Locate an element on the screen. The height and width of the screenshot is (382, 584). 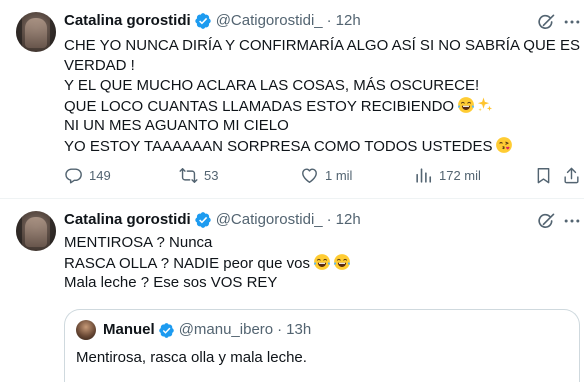
like-count: 1 mil is located at coordinates (339, 175).